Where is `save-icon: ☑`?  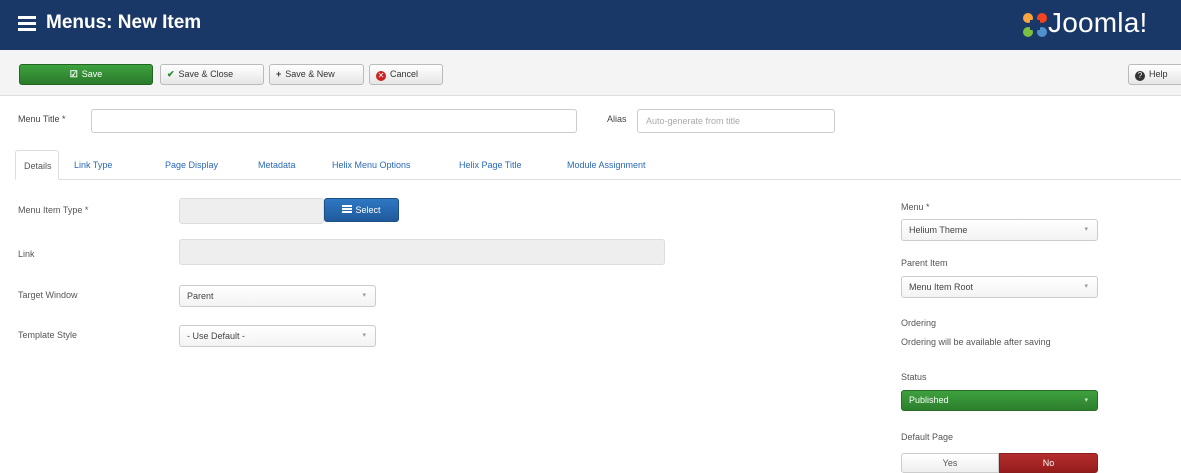 save-icon: ☑ is located at coordinates (73, 74).